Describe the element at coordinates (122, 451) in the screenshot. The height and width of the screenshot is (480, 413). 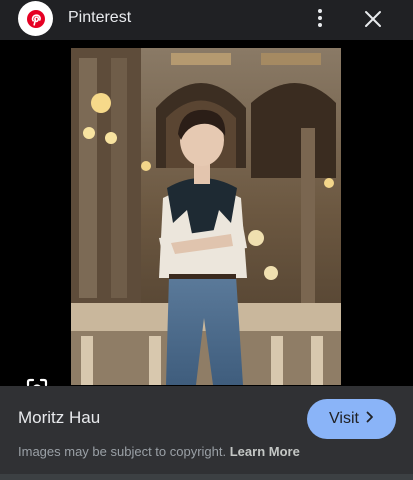
I see `copyright-text: Images may be subject to copyright.` at that location.